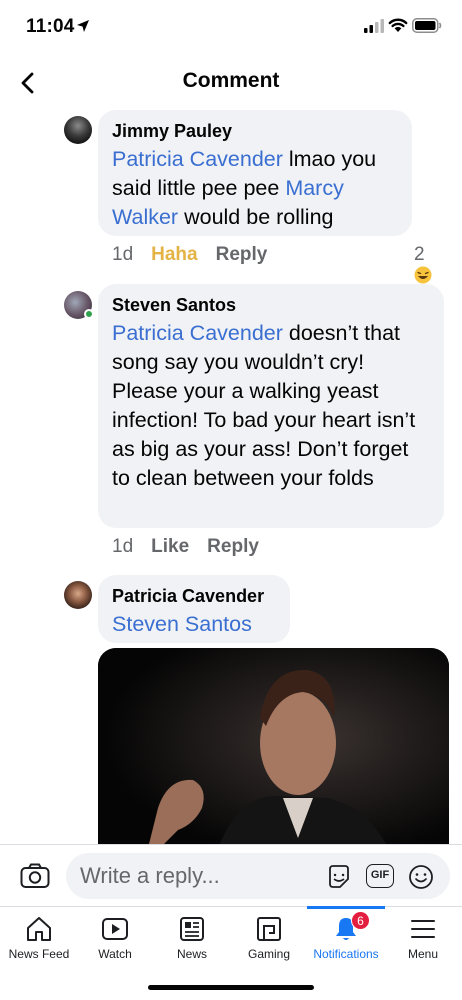 This screenshot has height=1000, width=462. What do you see at coordinates (398, 25) in the screenshot?
I see `wifi-icon` at bounding box center [398, 25].